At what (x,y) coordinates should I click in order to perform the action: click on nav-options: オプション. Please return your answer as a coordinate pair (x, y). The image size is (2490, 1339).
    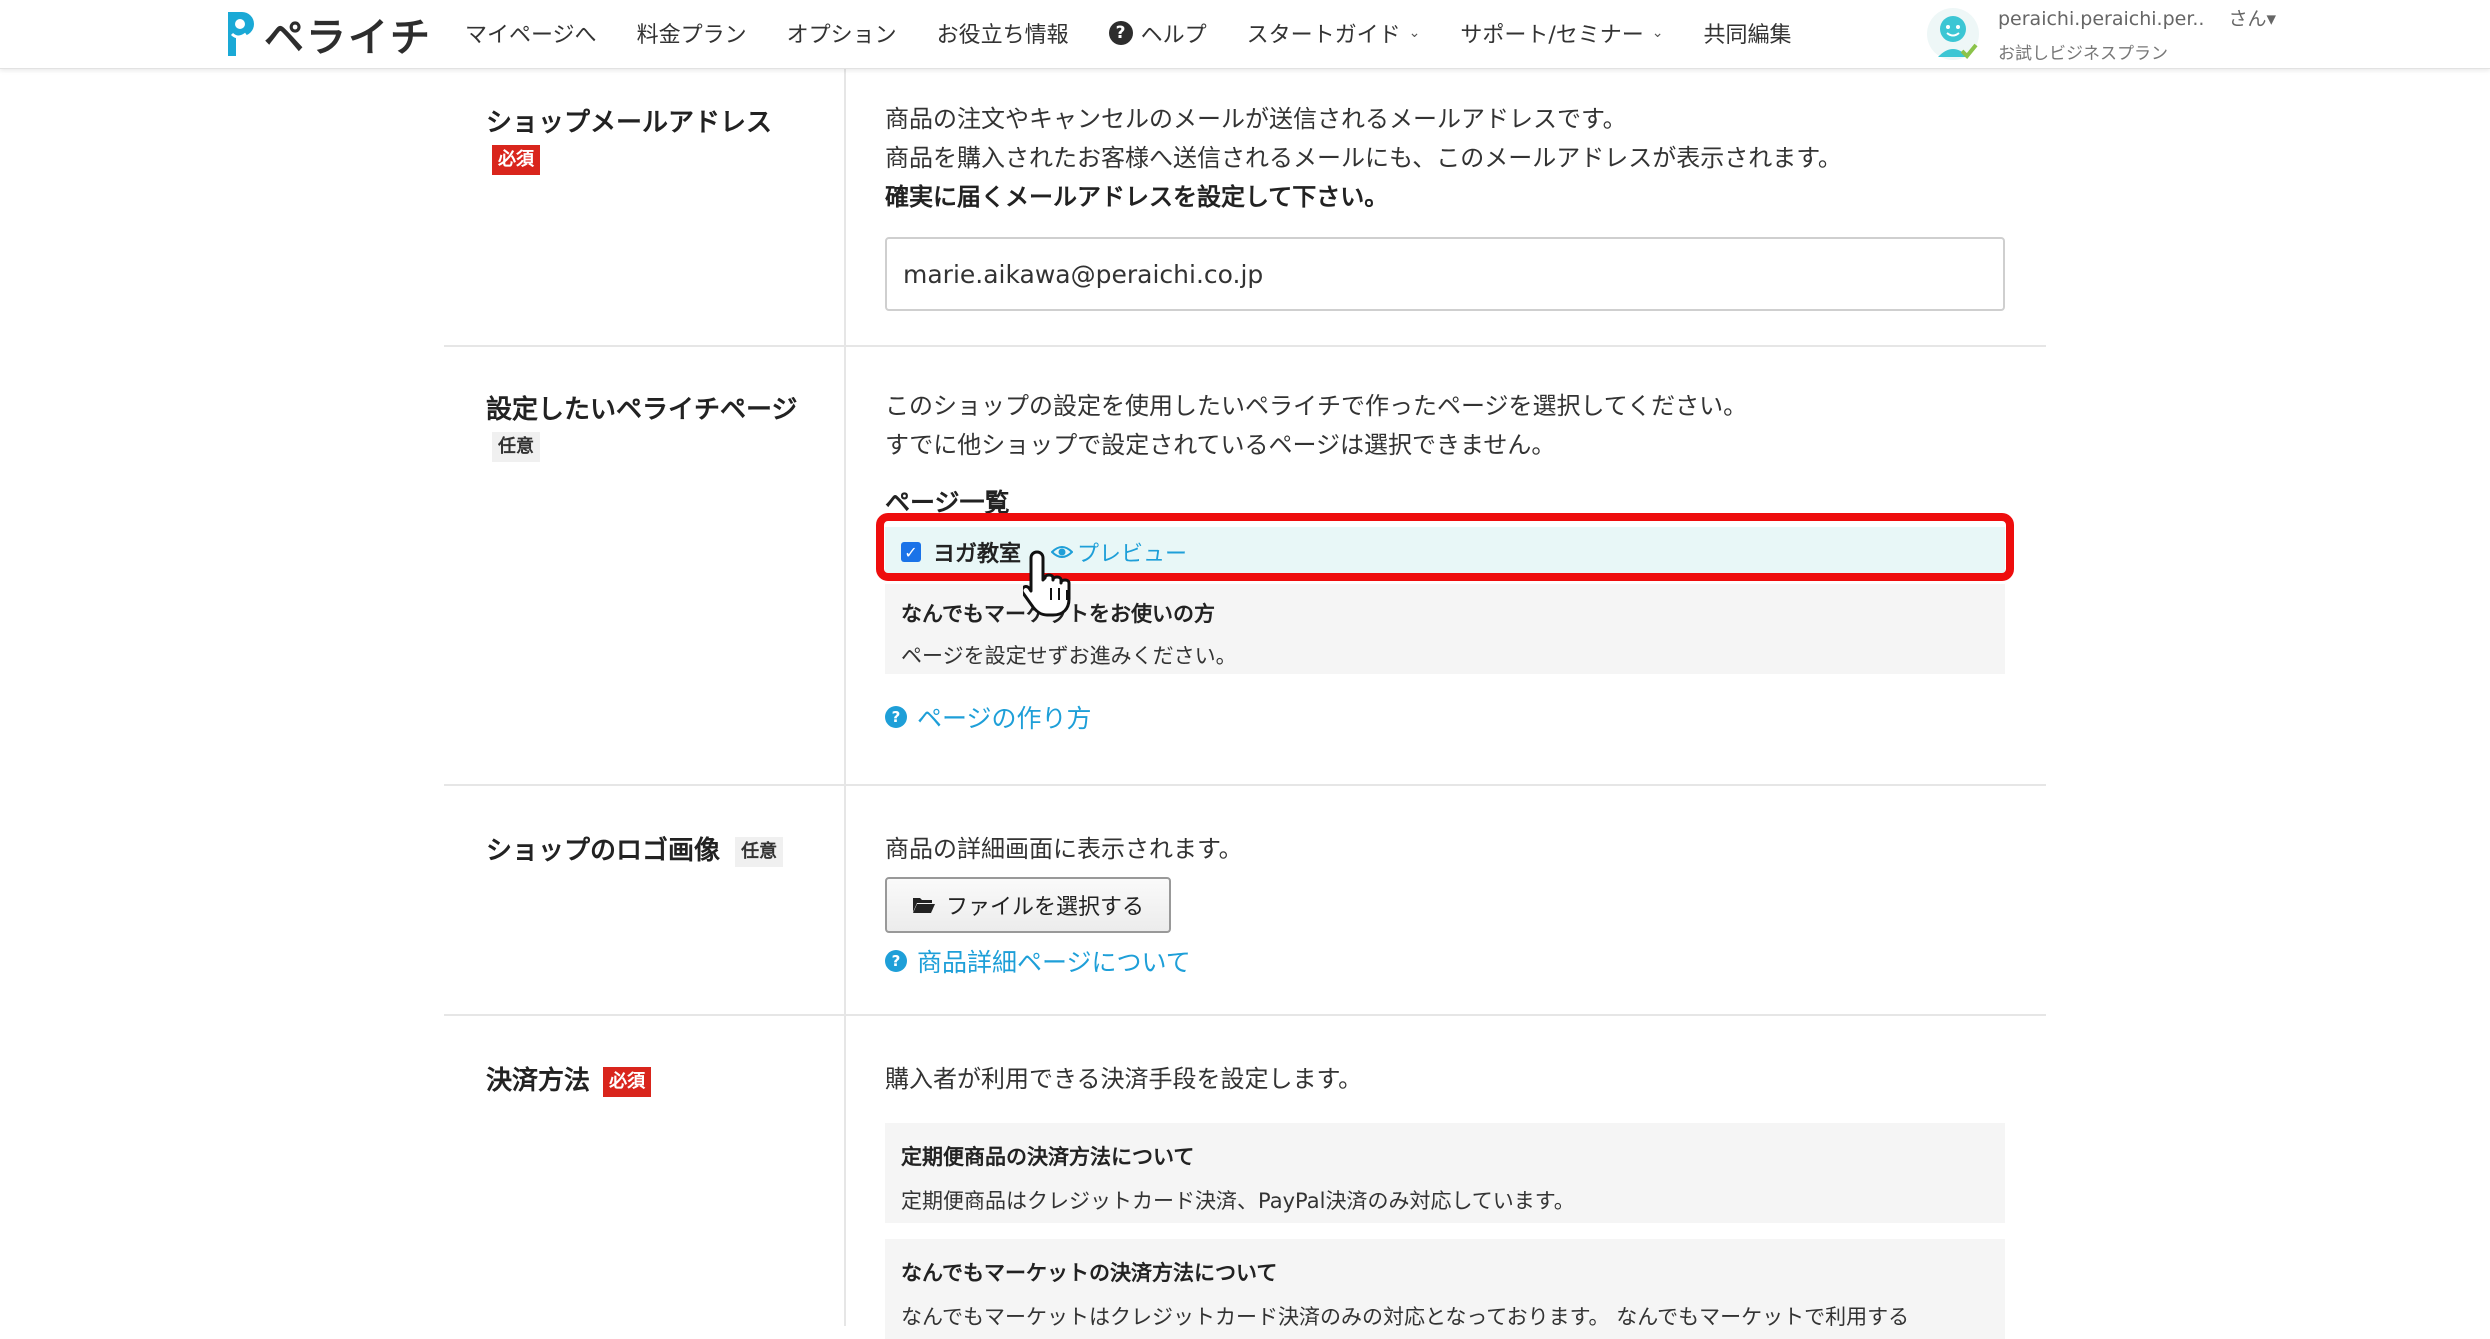
    Looking at the image, I should click on (842, 33).